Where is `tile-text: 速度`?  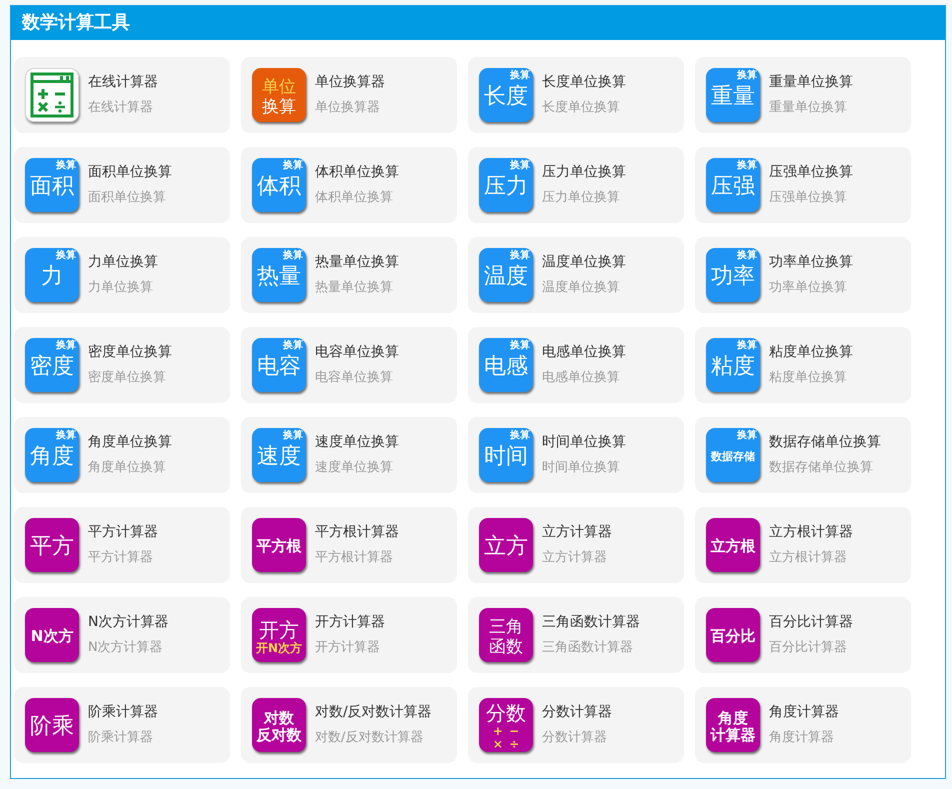 tile-text: 速度 is located at coordinates (279, 456).